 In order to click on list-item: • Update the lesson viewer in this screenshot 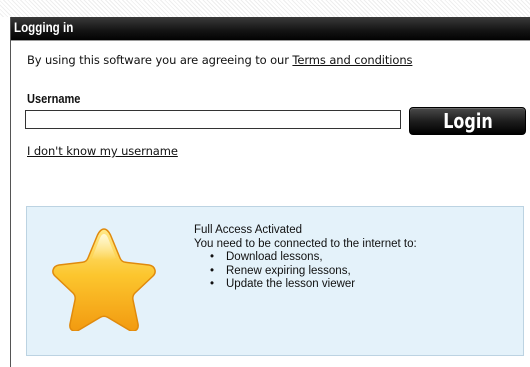, I will do `click(313, 285)`.